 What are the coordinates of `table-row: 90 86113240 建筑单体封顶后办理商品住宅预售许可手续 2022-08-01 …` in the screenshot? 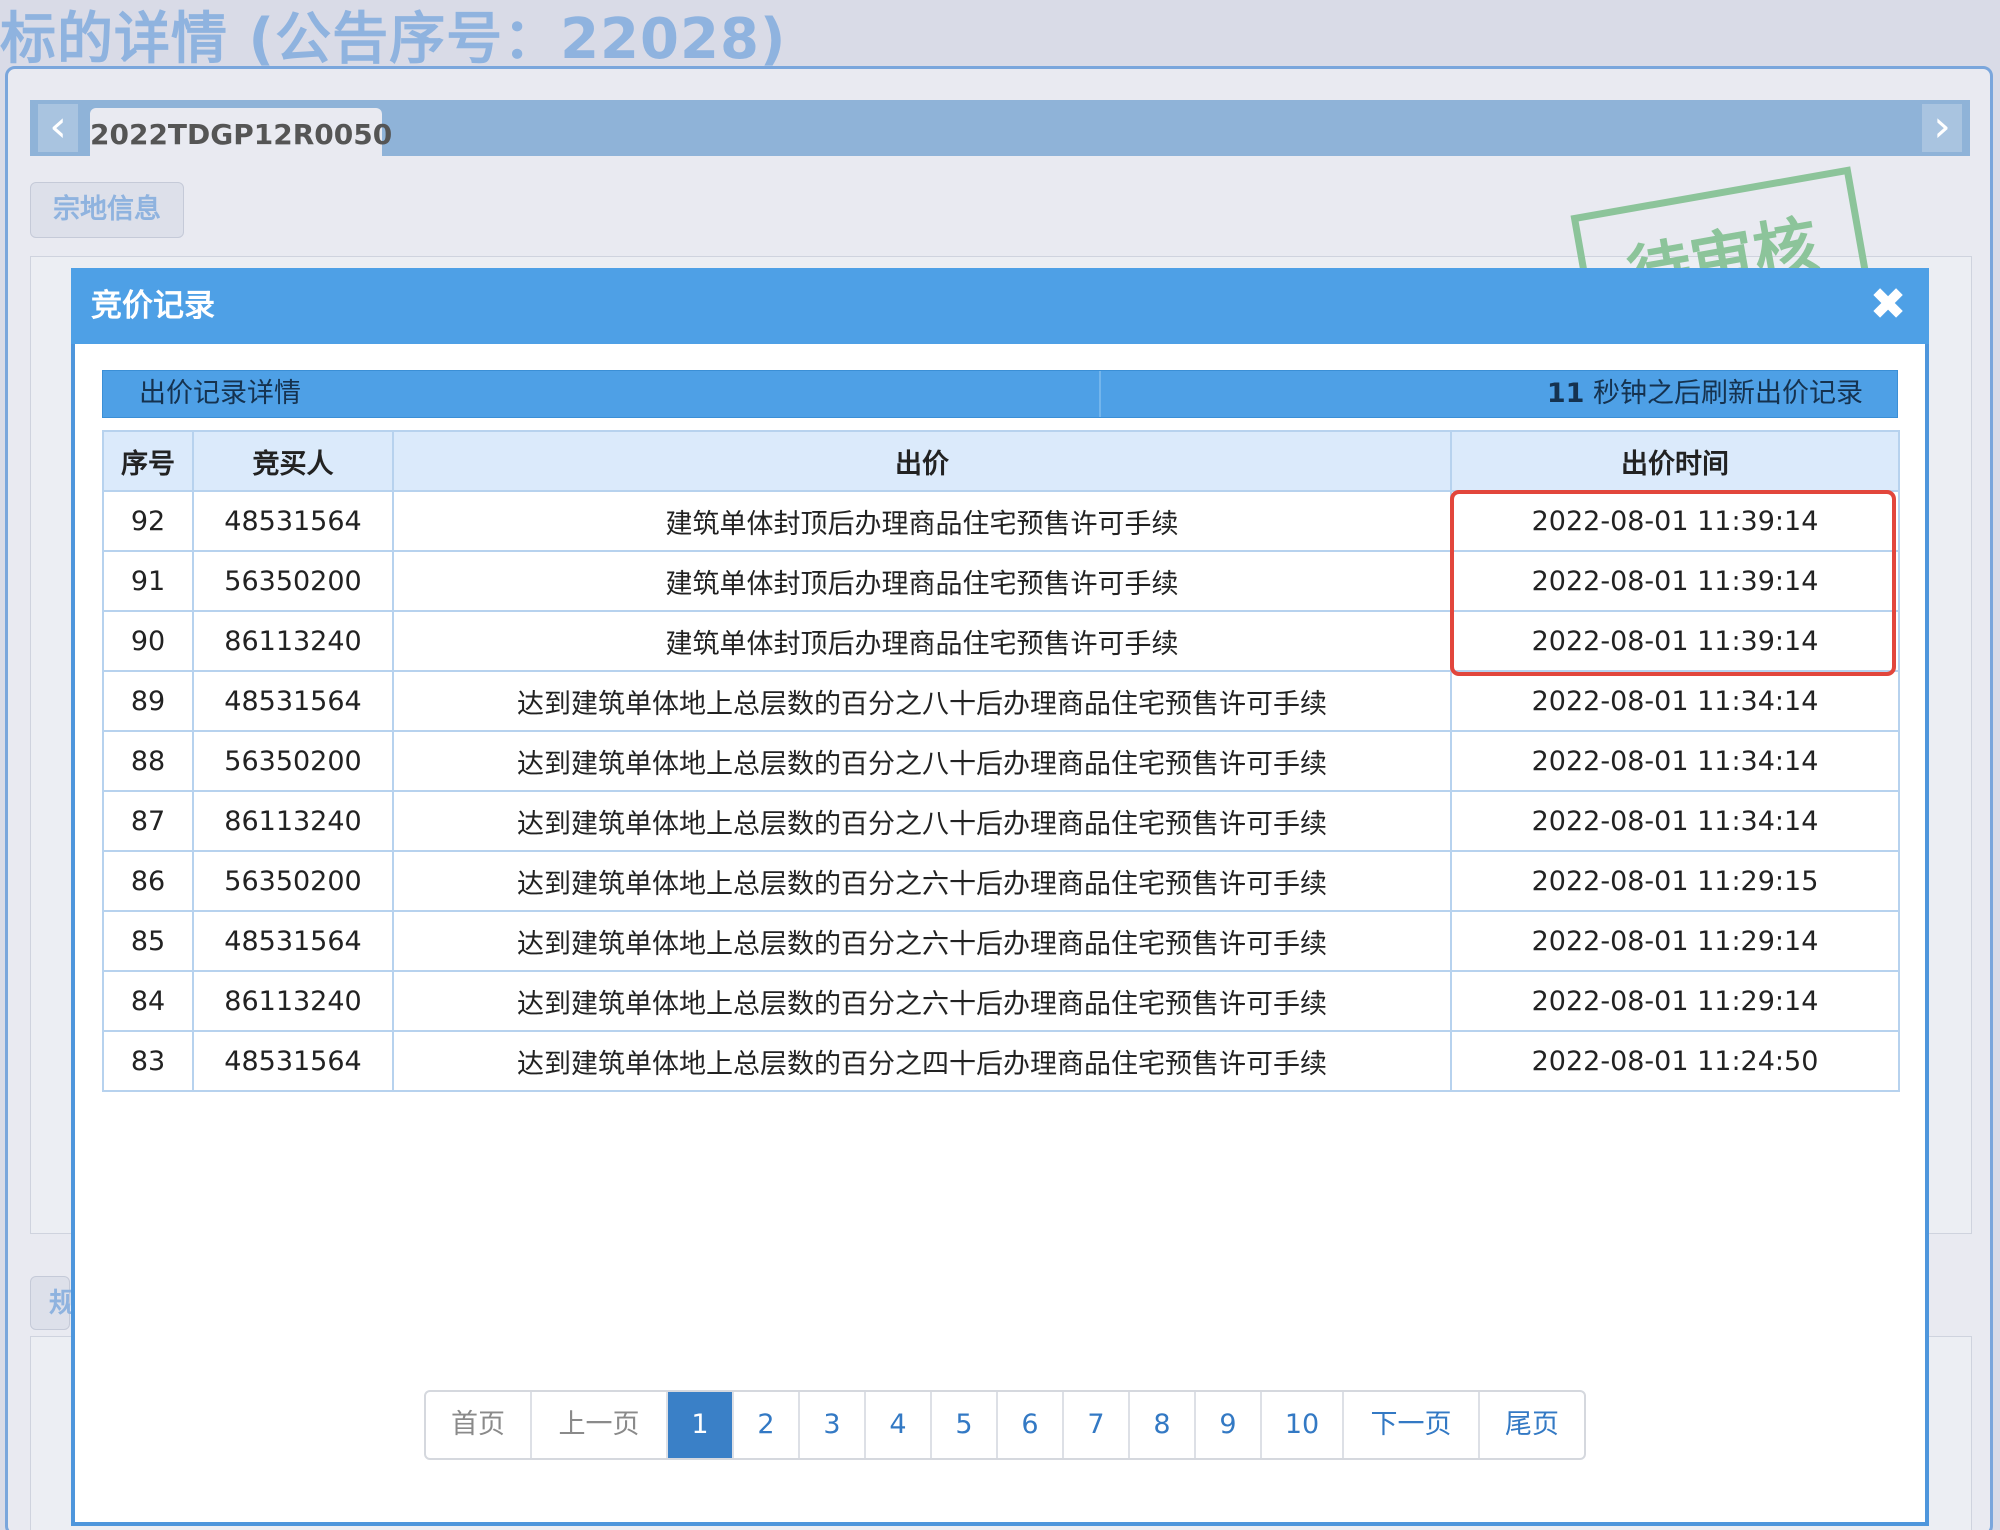 It's located at (1001, 641).